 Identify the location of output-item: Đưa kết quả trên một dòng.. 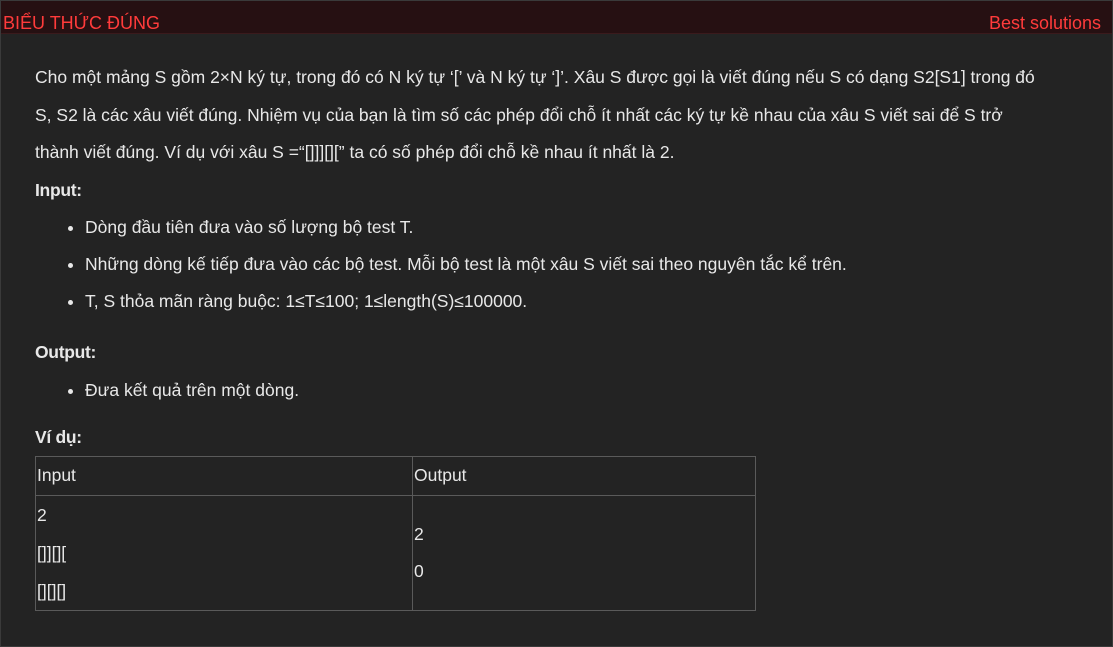
(590, 390).